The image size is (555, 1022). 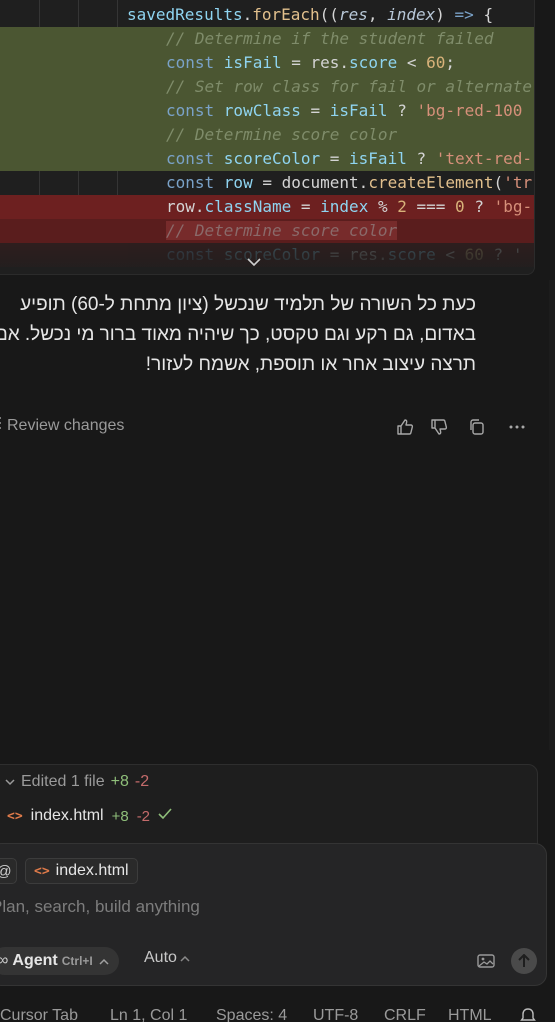 I want to click on code-token: score, so click(x=373, y=62).